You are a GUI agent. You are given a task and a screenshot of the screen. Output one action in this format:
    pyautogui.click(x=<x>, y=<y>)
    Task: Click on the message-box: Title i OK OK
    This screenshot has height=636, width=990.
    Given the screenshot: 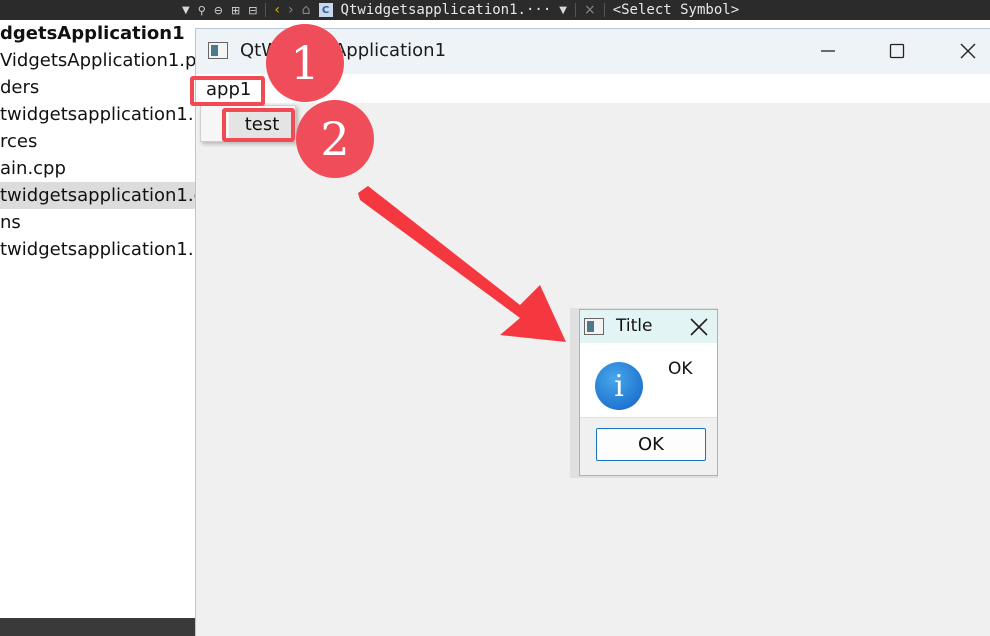 What is the action you would take?
    pyautogui.click(x=644, y=393)
    